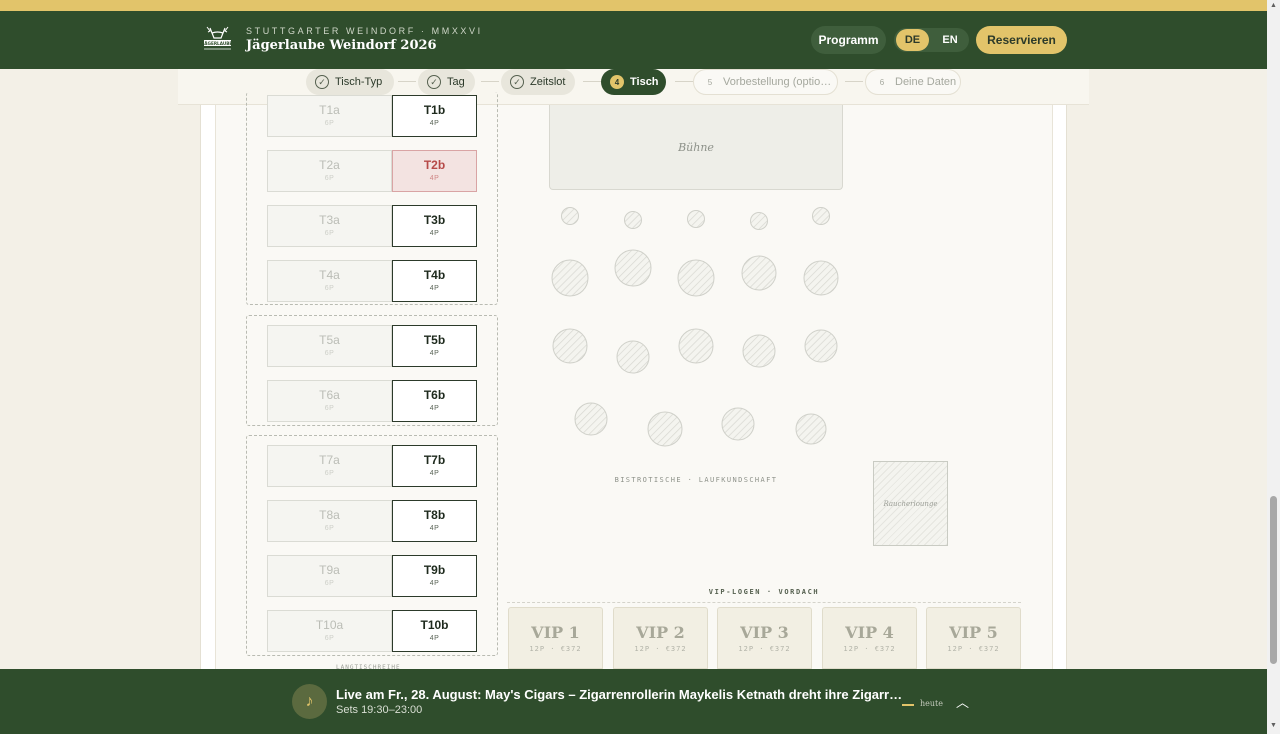 Image resolution: width=1280 pixels, height=734 pixels. Describe the element at coordinates (329, 570) in the screenshot. I see `table-name: T9a` at that location.